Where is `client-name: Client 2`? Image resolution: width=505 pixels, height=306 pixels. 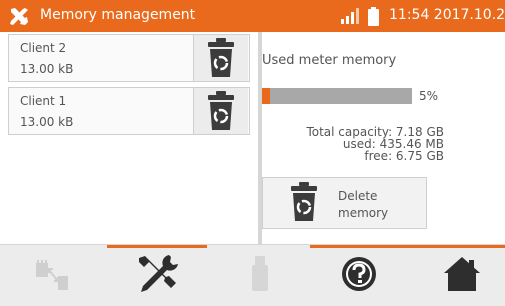 client-name: Client 2 is located at coordinates (43, 48).